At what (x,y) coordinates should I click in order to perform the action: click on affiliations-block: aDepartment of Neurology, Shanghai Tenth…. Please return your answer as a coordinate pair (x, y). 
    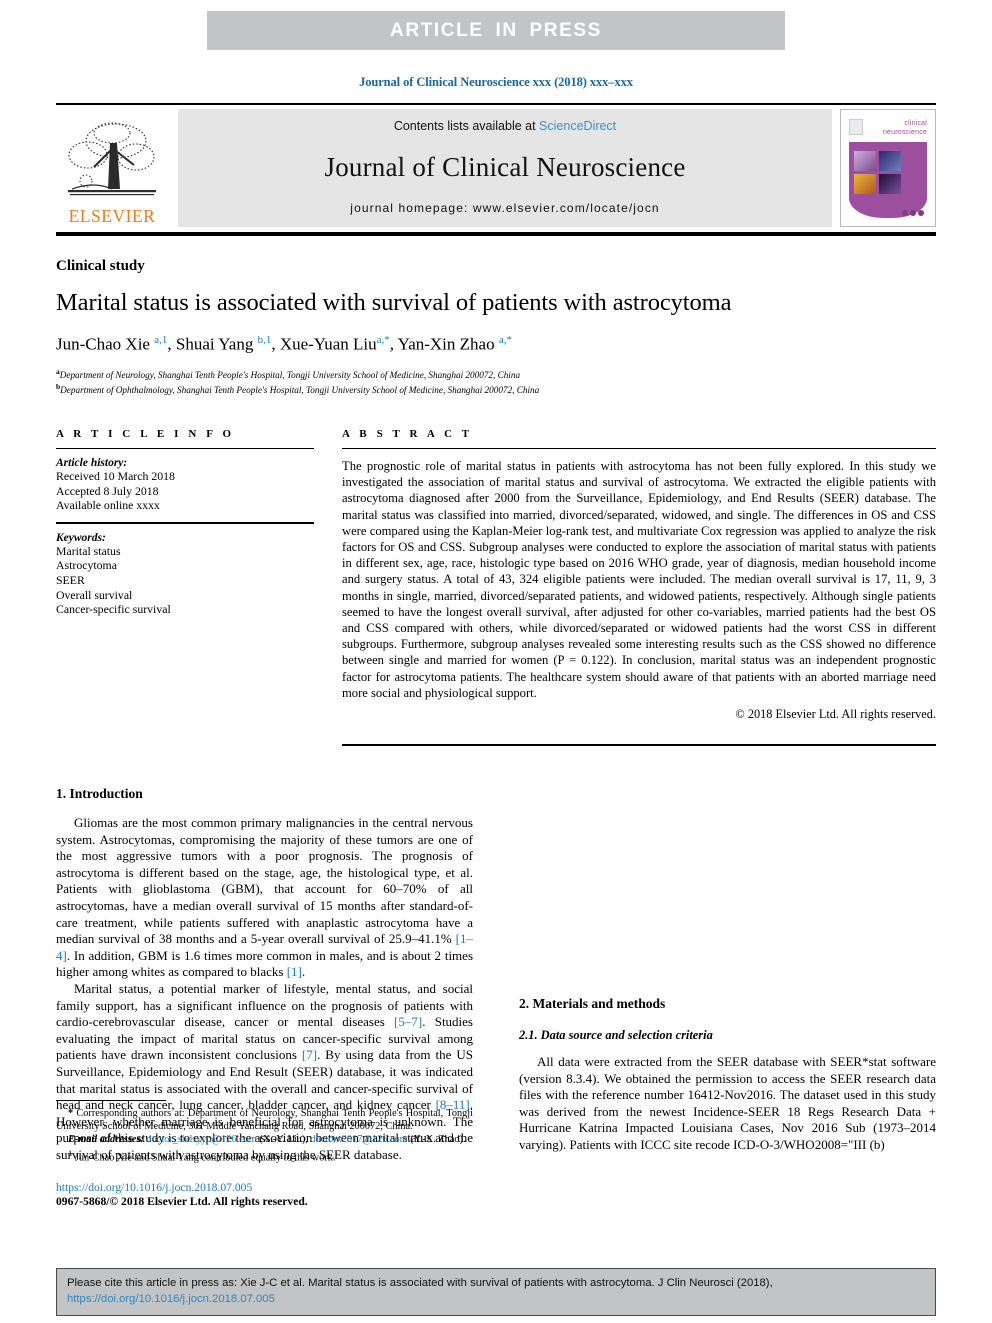
    Looking at the image, I should click on (496, 381).